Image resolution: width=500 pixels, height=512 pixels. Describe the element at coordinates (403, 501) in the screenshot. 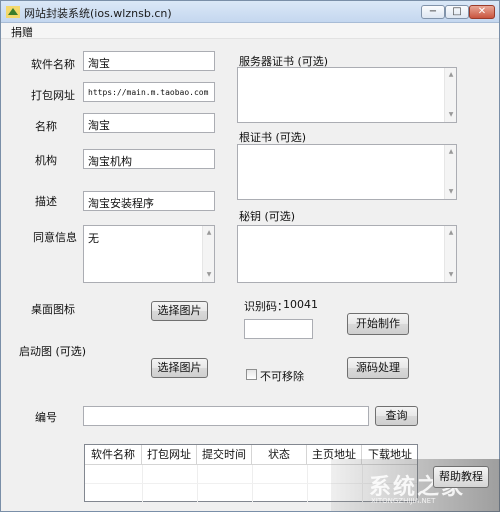

I see `watermark-sub: XITONGZHIJIA.NET` at that location.